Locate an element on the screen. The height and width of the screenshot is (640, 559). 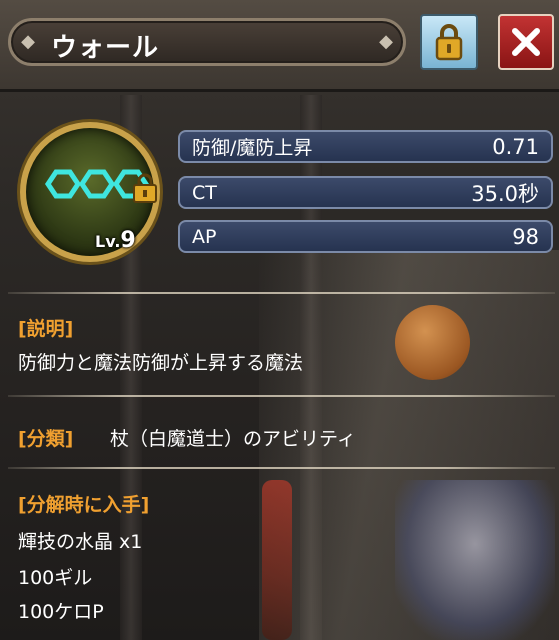
header-bar: ◆ ウォール ◆ is located at coordinates (279, 46).